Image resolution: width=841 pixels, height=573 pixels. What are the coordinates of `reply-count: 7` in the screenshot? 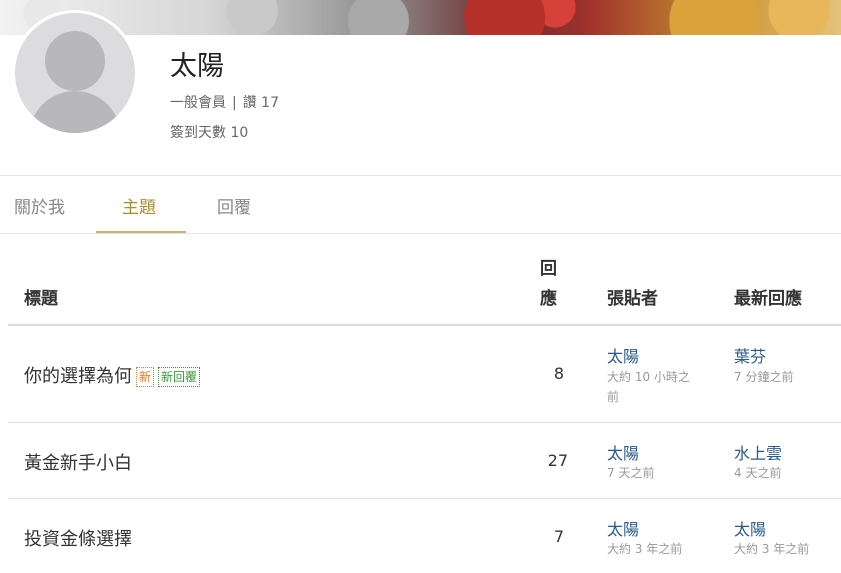 It's located at (558, 536).